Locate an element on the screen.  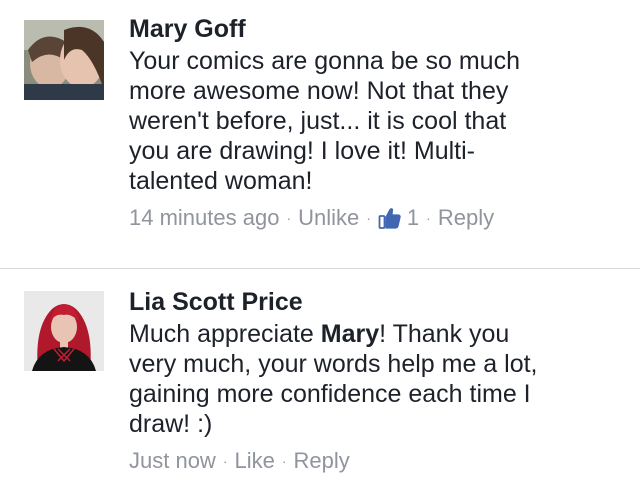
mention-link: Mary is located at coordinates (350, 334).